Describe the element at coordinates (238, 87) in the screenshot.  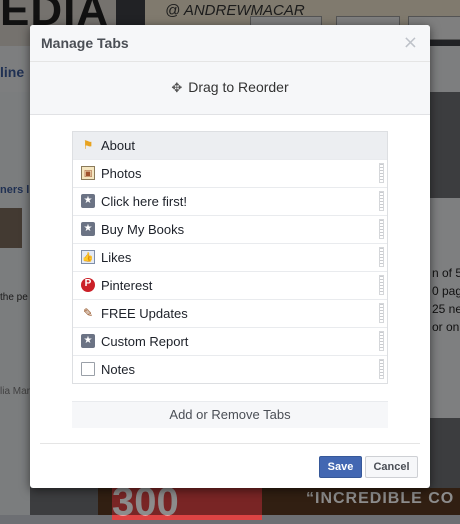
I see `reorder-label: Drag to Reorder` at that location.